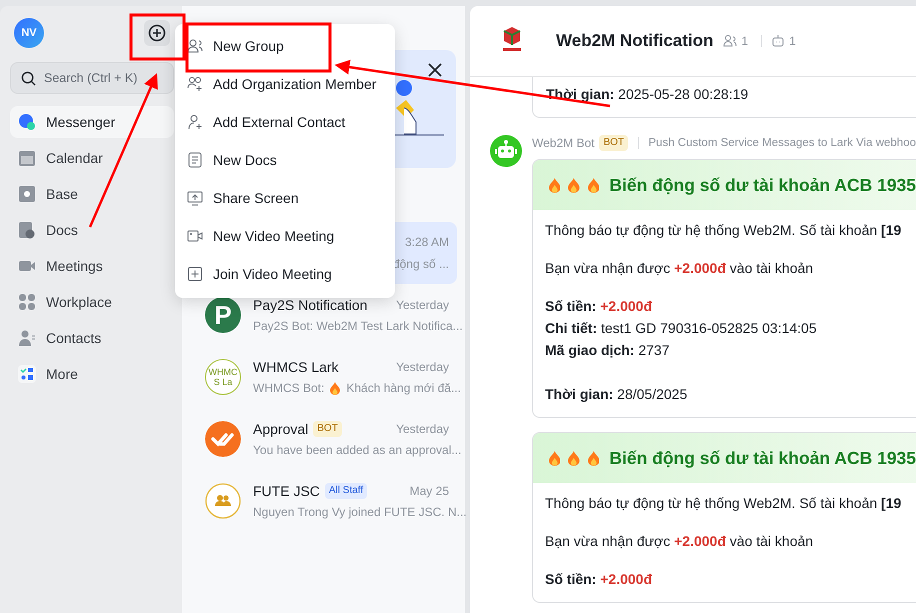 This screenshot has height=613, width=916. Describe the element at coordinates (280, 429) in the screenshot. I see `chat-name: Approval` at that location.